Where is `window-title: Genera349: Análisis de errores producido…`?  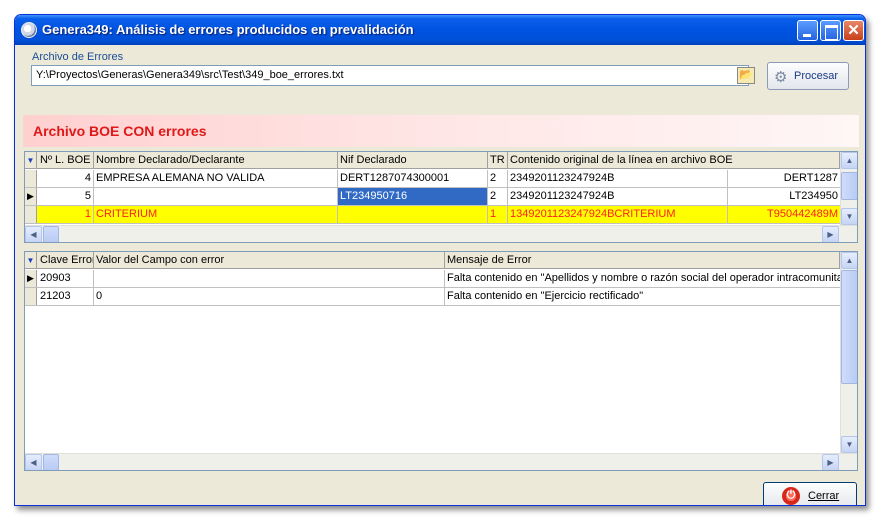 window-title: Genera349: Análisis de errores producido… is located at coordinates (228, 29).